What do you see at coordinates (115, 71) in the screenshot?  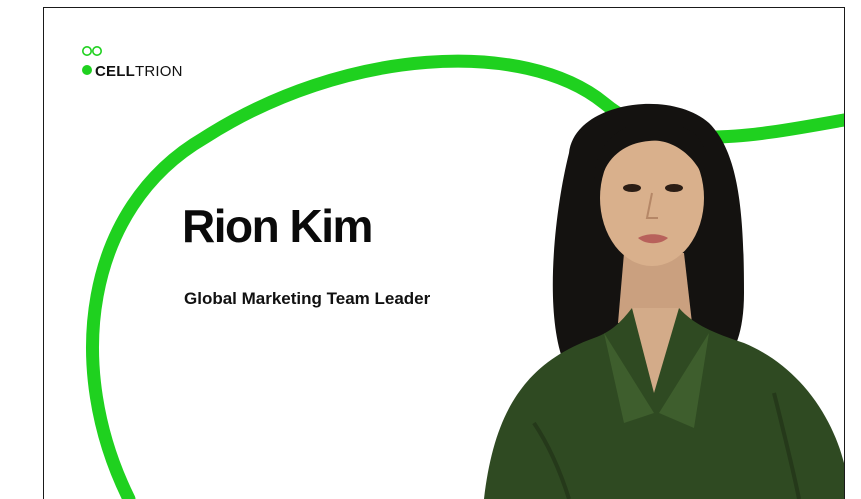 I see `logo-wordmark-bold: CELL` at bounding box center [115, 71].